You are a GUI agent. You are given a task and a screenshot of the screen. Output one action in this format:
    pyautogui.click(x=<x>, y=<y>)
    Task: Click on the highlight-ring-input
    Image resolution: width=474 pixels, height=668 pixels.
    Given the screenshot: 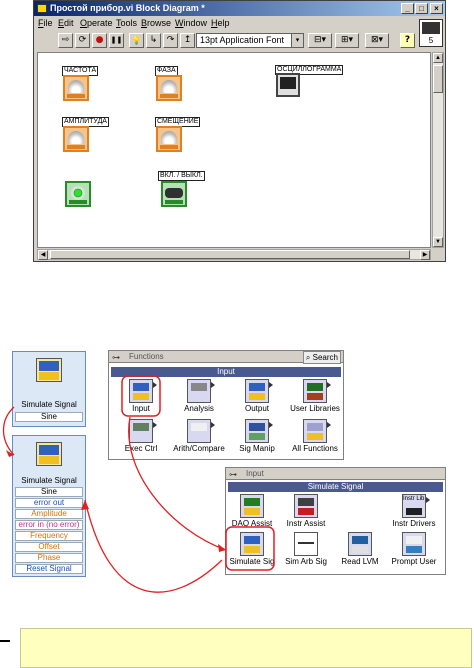 What is the action you would take?
    pyautogui.click(x=141, y=396)
    